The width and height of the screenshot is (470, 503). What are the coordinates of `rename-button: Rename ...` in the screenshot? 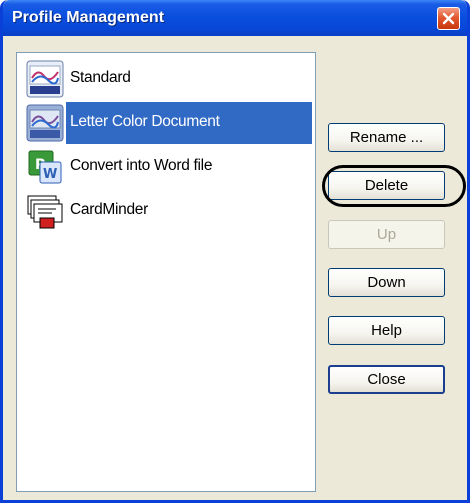 It's located at (386, 137).